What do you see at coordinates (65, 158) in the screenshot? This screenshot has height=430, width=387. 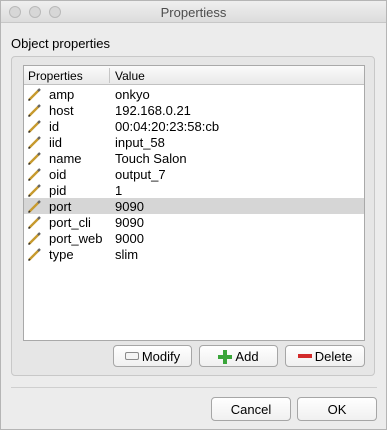 I see `property-key: name` at bounding box center [65, 158].